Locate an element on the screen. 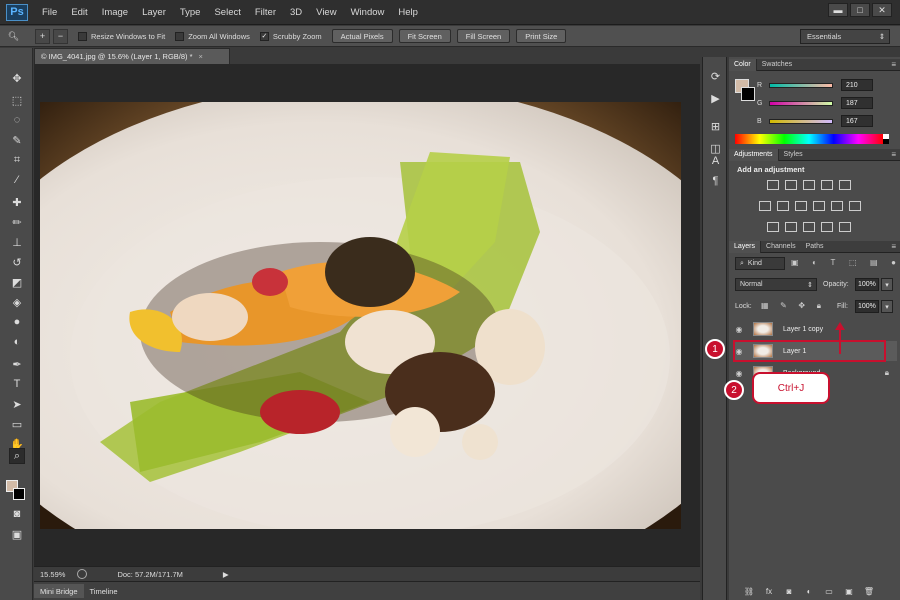 The height and width of the screenshot is (600, 900). exposure-icon is located at coordinates (827, 185).